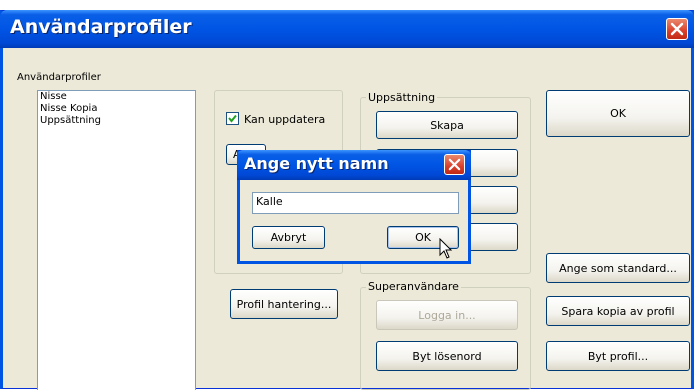 The height and width of the screenshot is (390, 694). What do you see at coordinates (347, 29) in the screenshot?
I see `window-titlebar: Användarprofiler` at bounding box center [347, 29].